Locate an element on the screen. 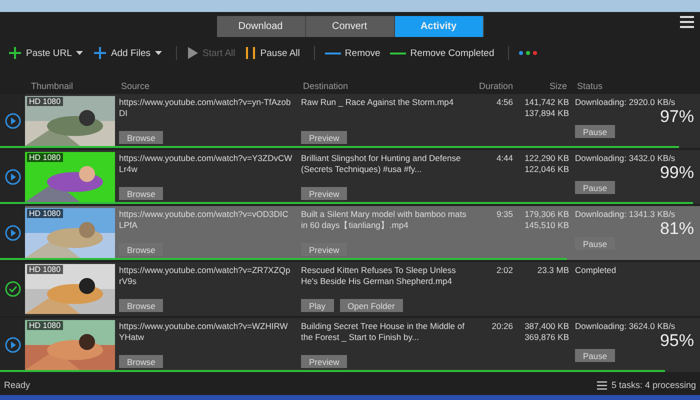 This screenshot has height=400, width=700. duration: 4:56 is located at coordinates (504, 102).